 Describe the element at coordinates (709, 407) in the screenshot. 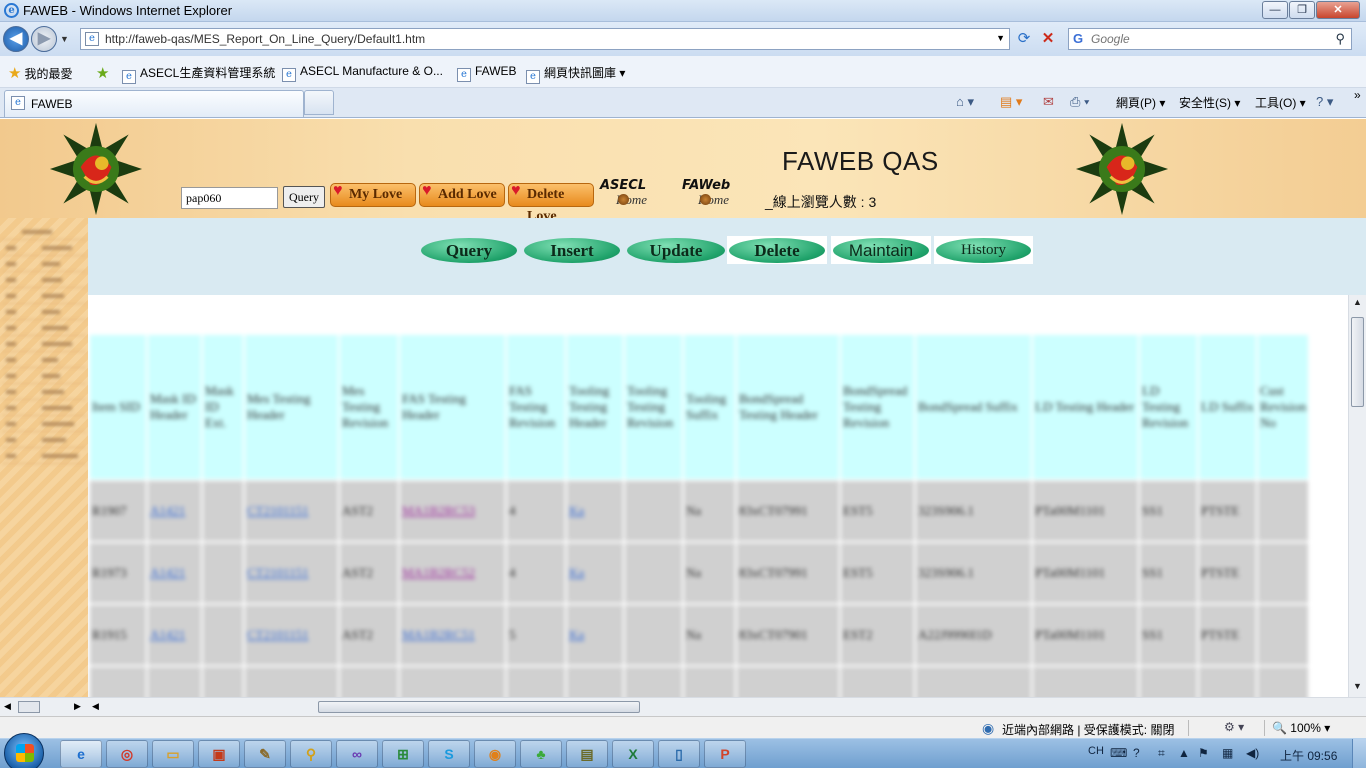

I see `column-header: Tooling Suffix` at that location.